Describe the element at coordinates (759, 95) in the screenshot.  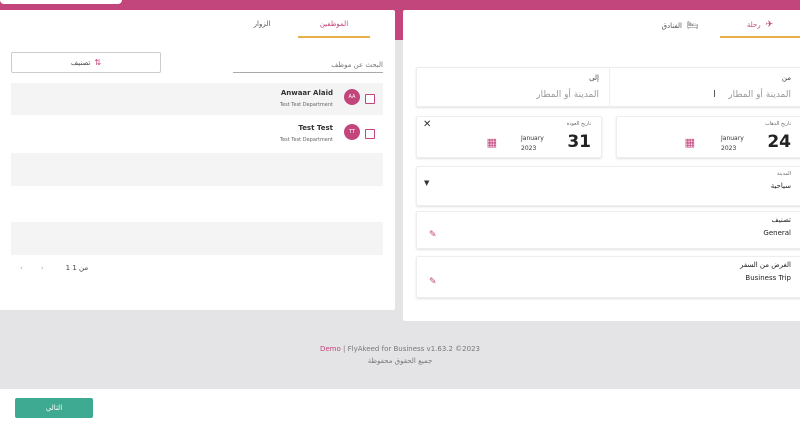
I see `origin-placeholder: المدينة أو المطار` at that location.